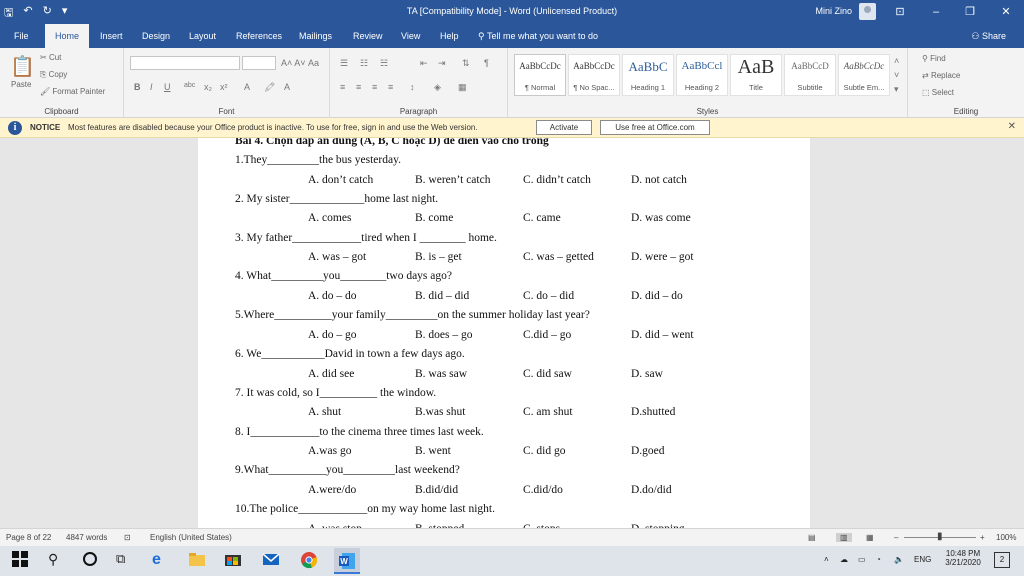 The width and height of the screenshot is (1024, 576). What do you see at coordinates (67, 36) in the screenshot?
I see `tab-home: Home` at bounding box center [67, 36].